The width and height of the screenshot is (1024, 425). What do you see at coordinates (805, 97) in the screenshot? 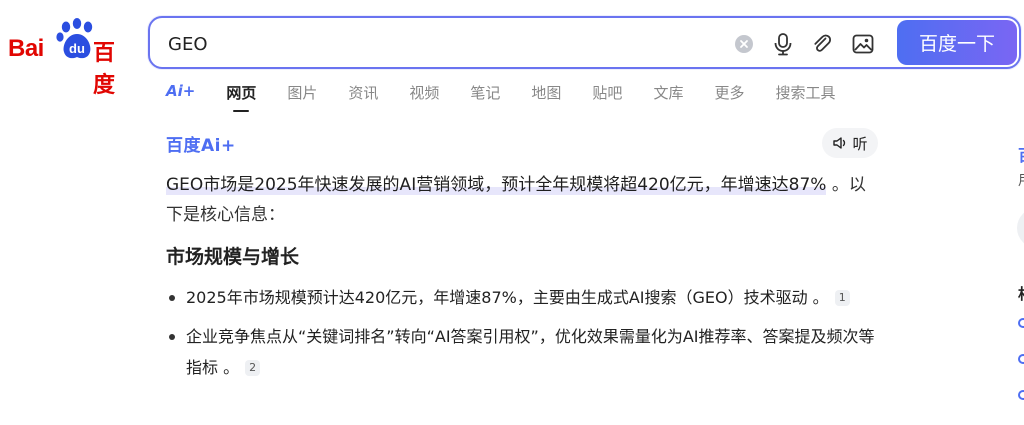
I see `tab-search-tools: 搜索工具` at bounding box center [805, 97].